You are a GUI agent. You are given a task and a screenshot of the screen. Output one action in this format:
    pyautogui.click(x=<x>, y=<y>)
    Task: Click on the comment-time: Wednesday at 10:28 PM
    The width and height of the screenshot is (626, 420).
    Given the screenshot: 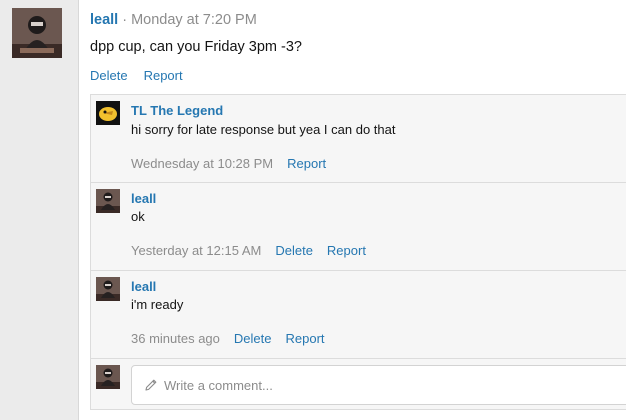 What is the action you would take?
    pyautogui.click(x=202, y=163)
    